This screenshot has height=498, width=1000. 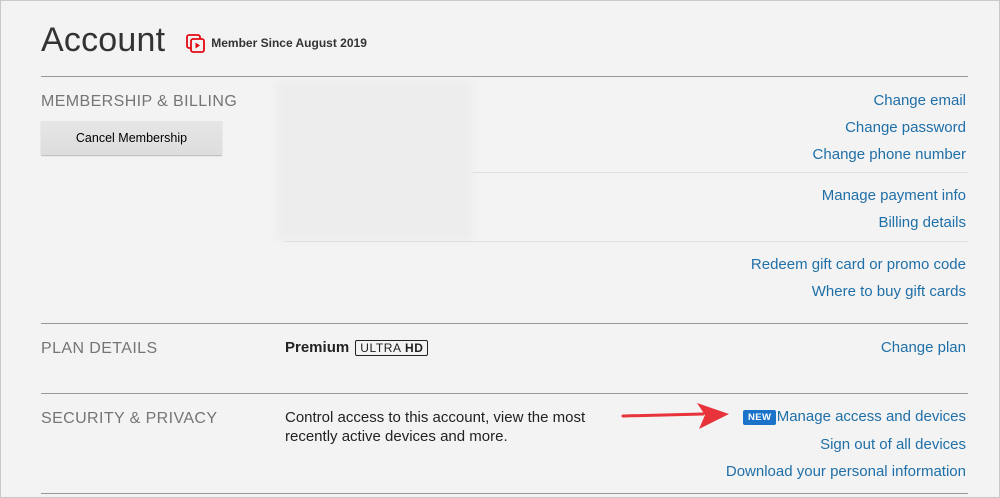 I want to click on change-email-link: Change email, so click(x=919, y=100).